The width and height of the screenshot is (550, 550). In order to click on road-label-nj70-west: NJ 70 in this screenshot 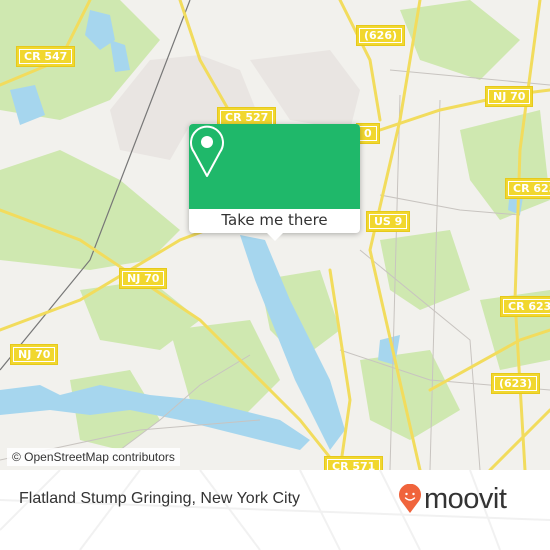, I will do `click(143, 278)`.